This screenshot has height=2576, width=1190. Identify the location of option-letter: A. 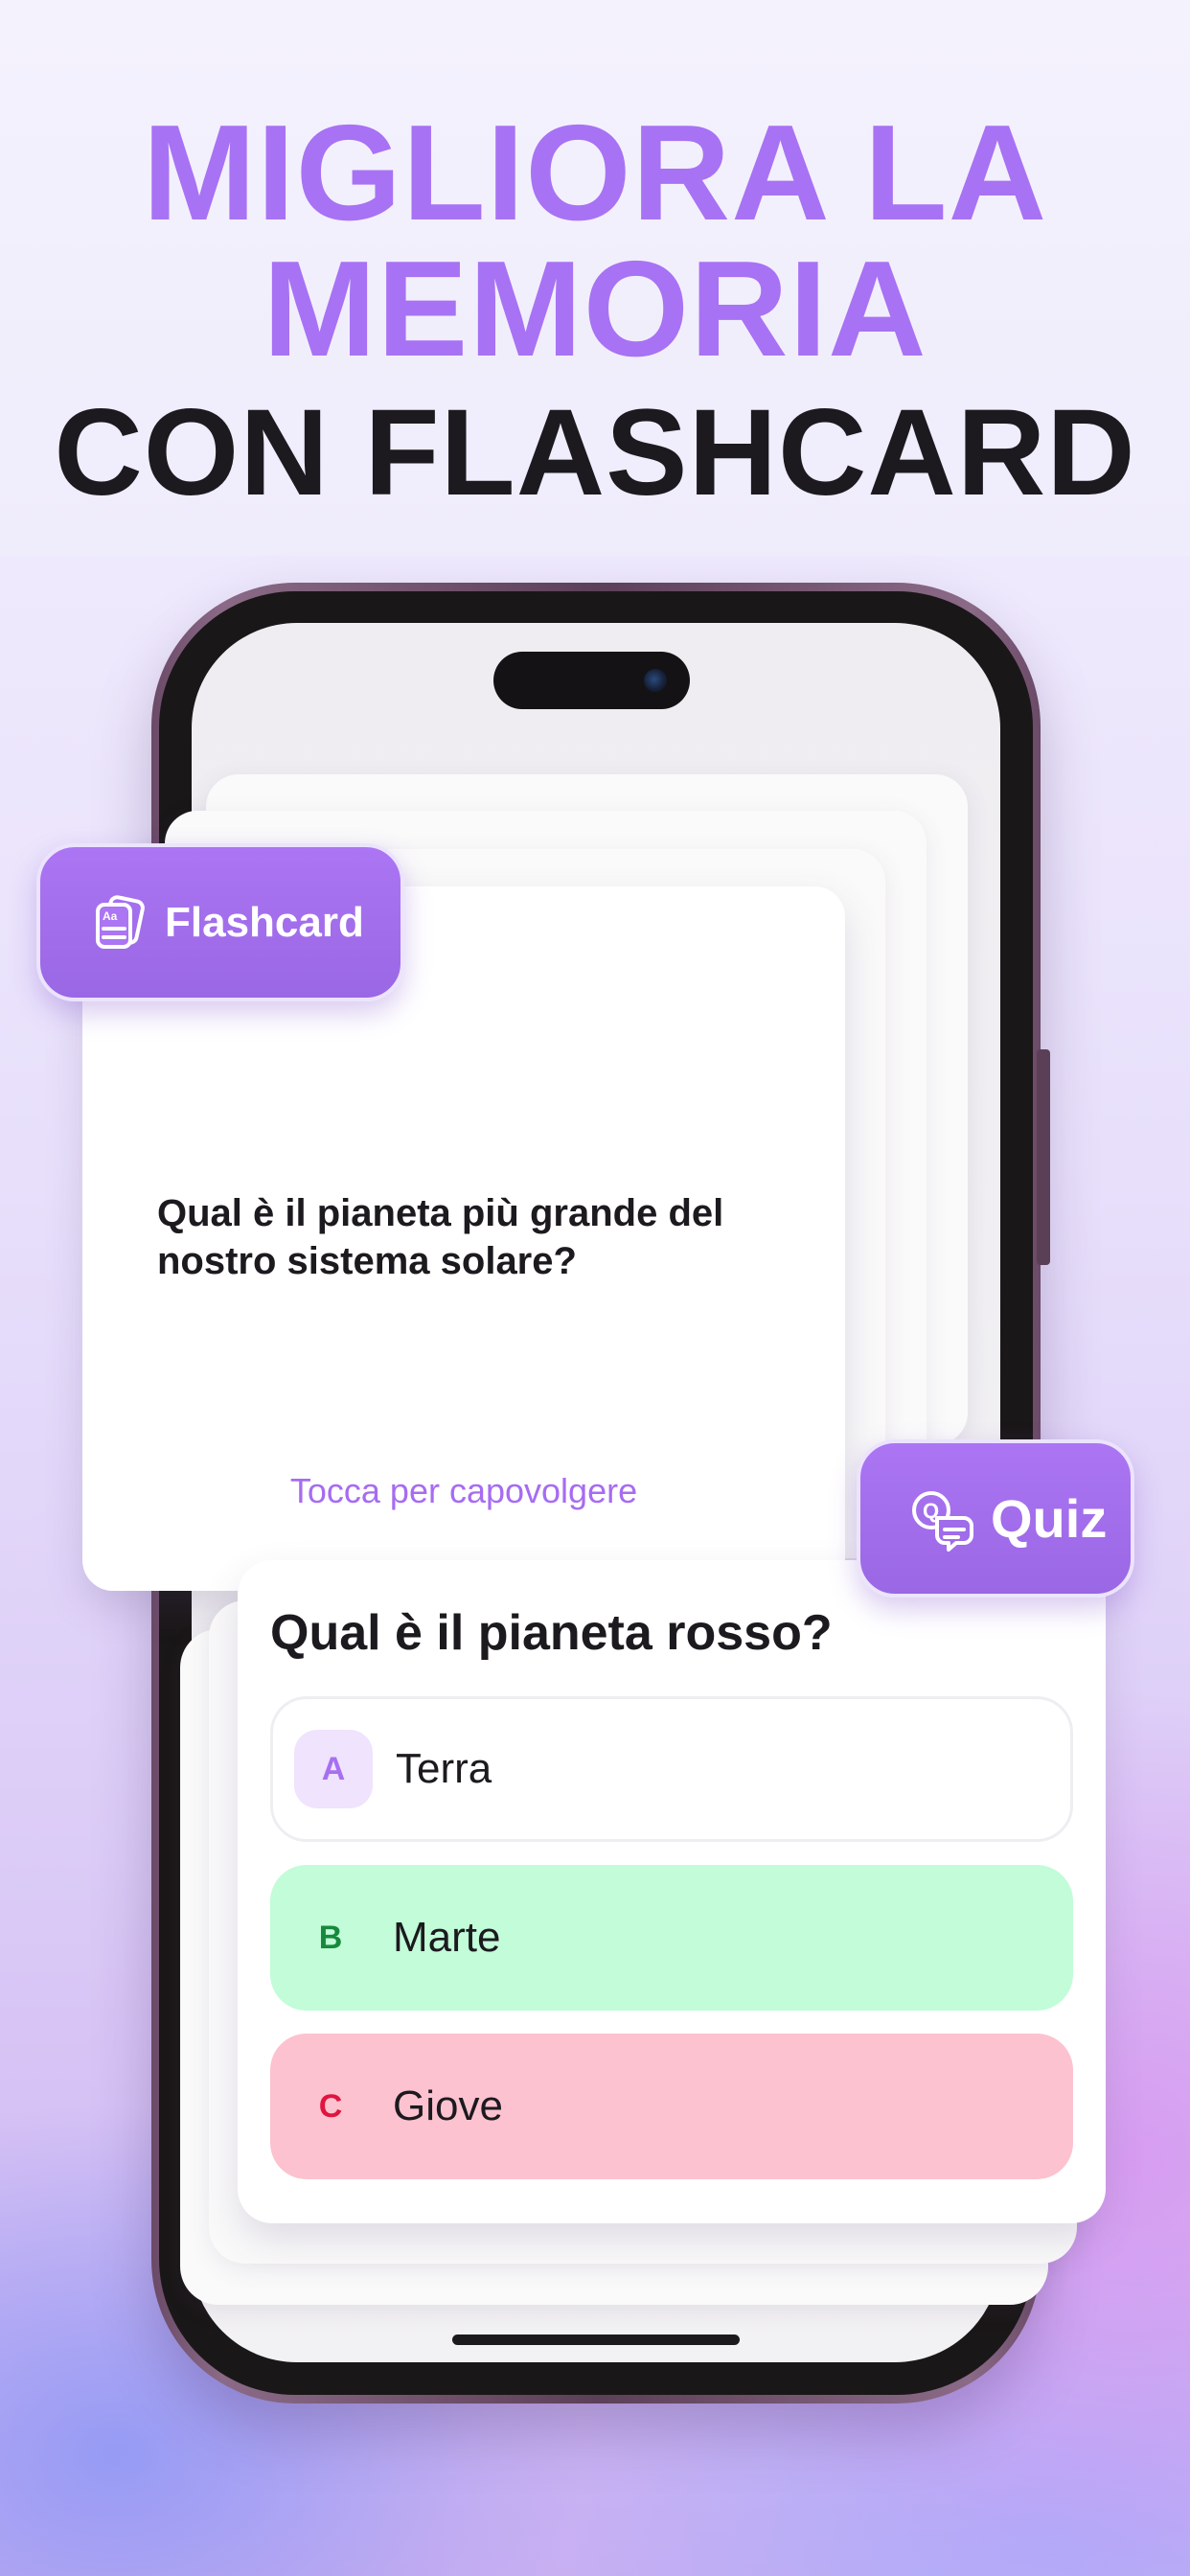
(334, 1769).